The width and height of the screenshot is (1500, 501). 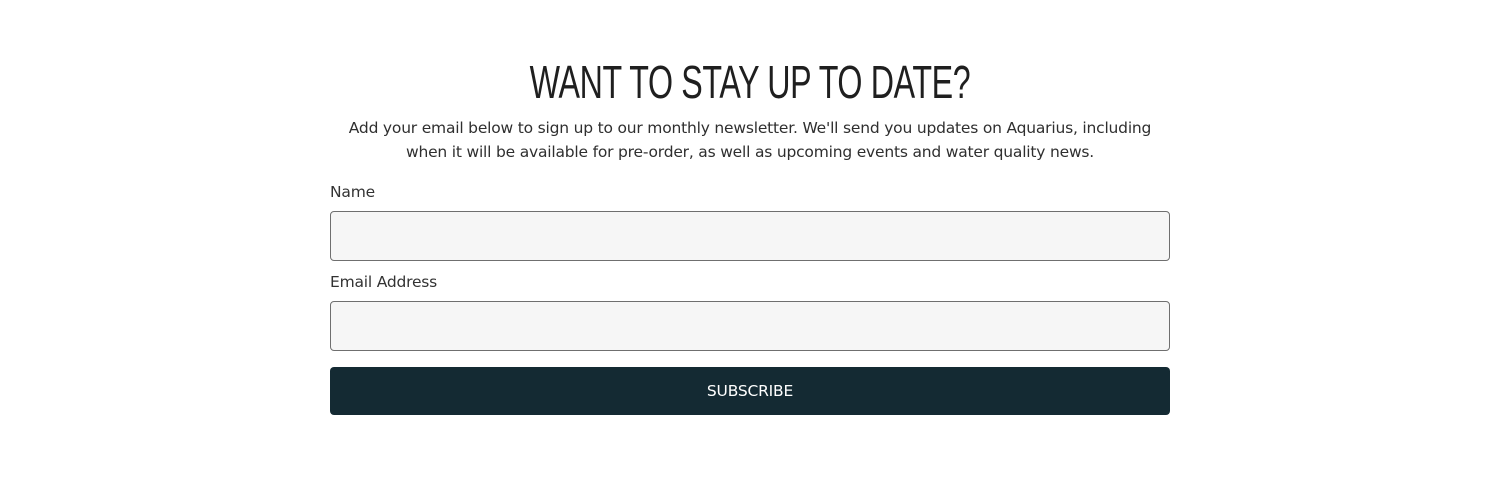 I want to click on name-label: Name, so click(x=352, y=192).